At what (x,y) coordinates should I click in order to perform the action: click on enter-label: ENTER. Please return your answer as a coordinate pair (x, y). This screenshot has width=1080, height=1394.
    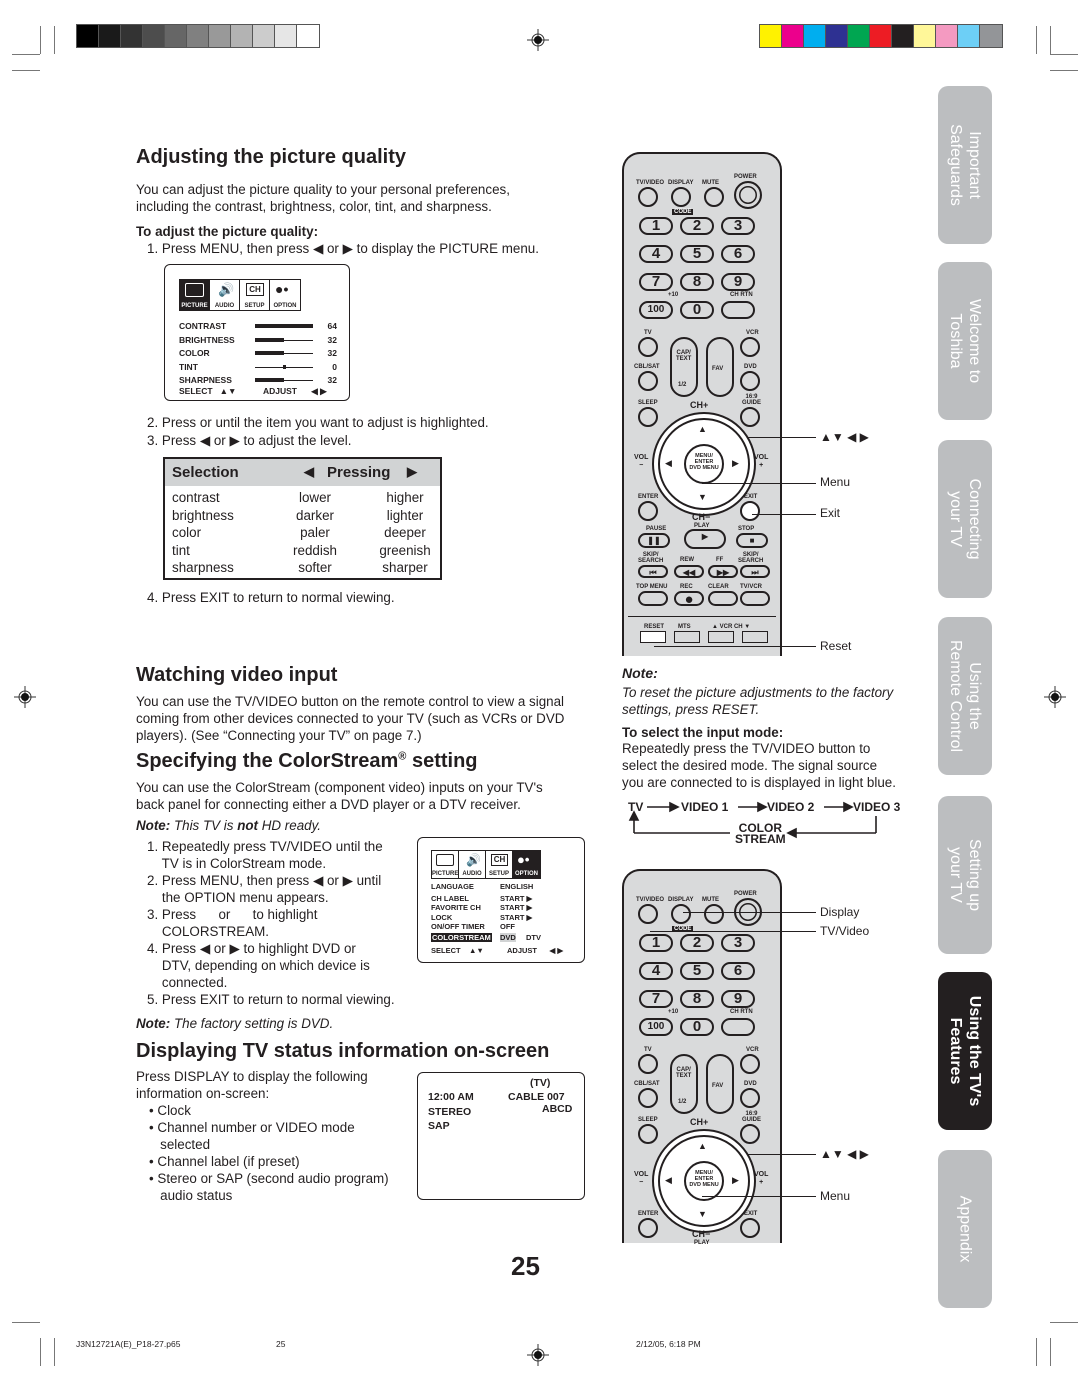
    Looking at the image, I should click on (648, 497).